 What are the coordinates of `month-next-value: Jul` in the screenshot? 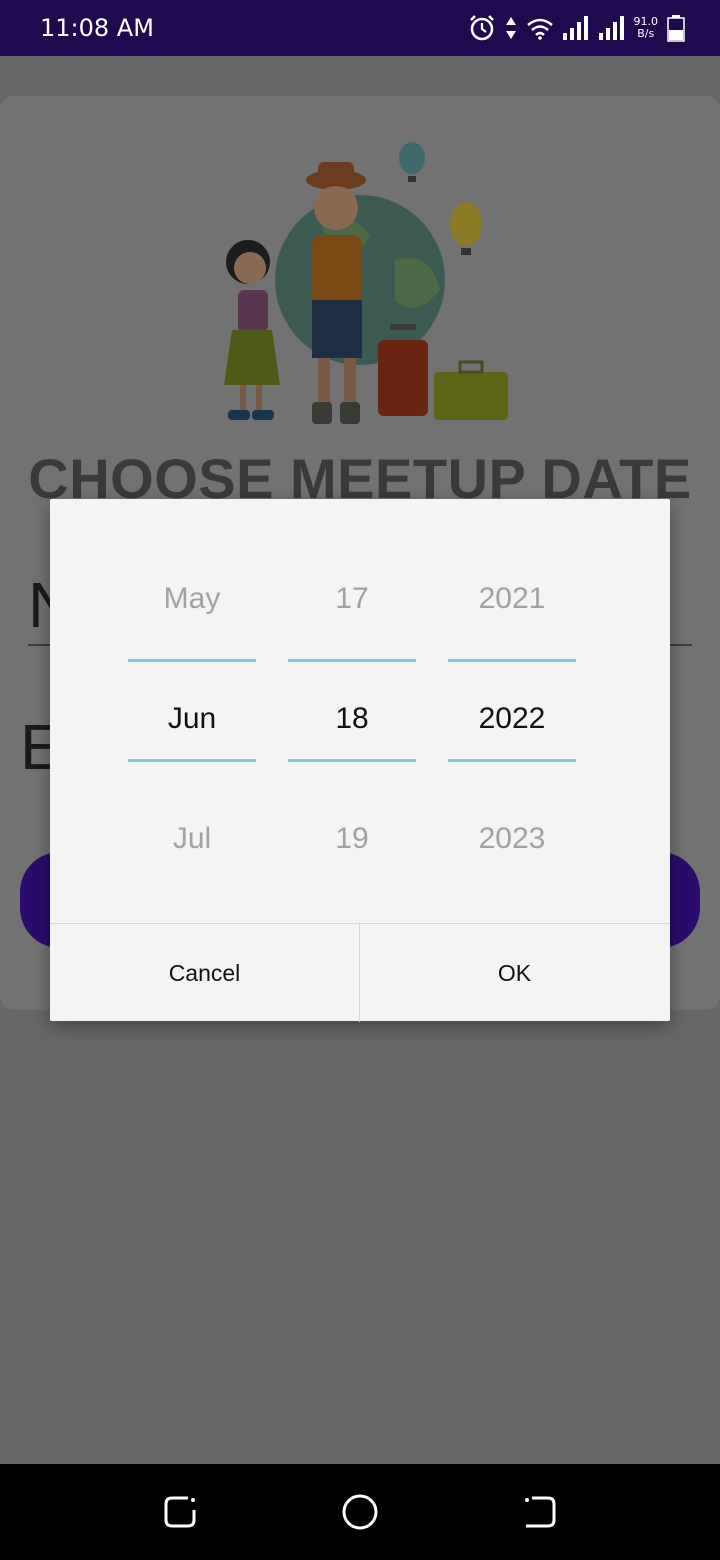 It's located at (192, 839).